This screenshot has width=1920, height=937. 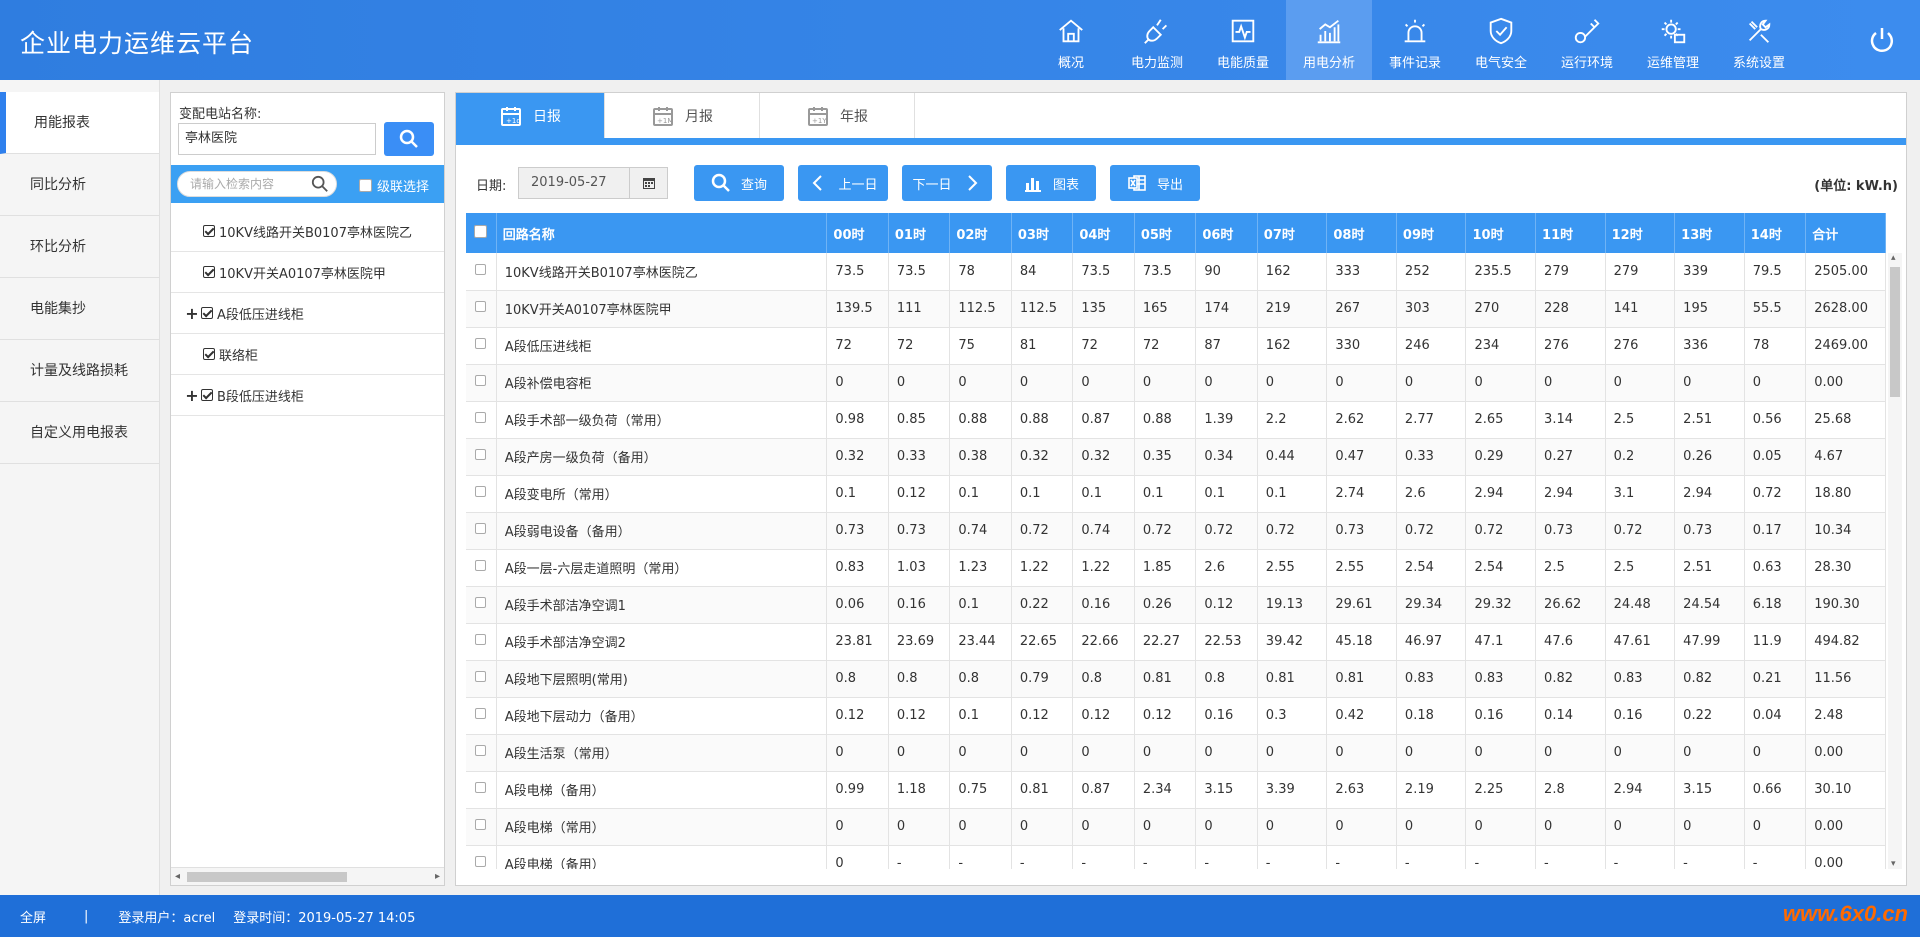 What do you see at coordinates (739, 183) in the screenshot?
I see `query-button: 查询` at bounding box center [739, 183].